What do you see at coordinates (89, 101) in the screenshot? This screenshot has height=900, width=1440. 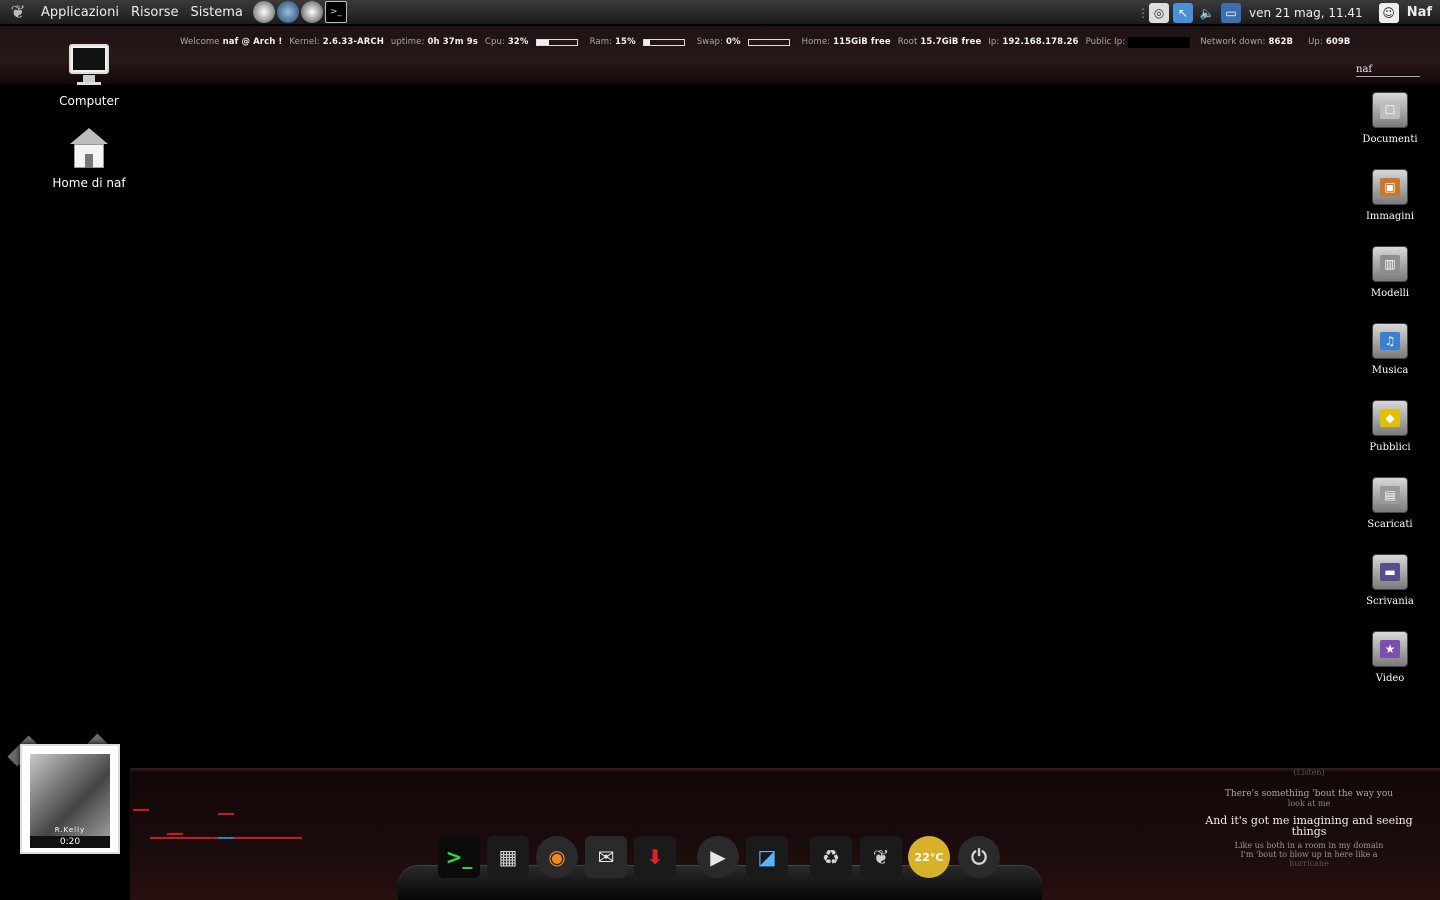 I see `desktop-icon-label: Computer` at bounding box center [89, 101].